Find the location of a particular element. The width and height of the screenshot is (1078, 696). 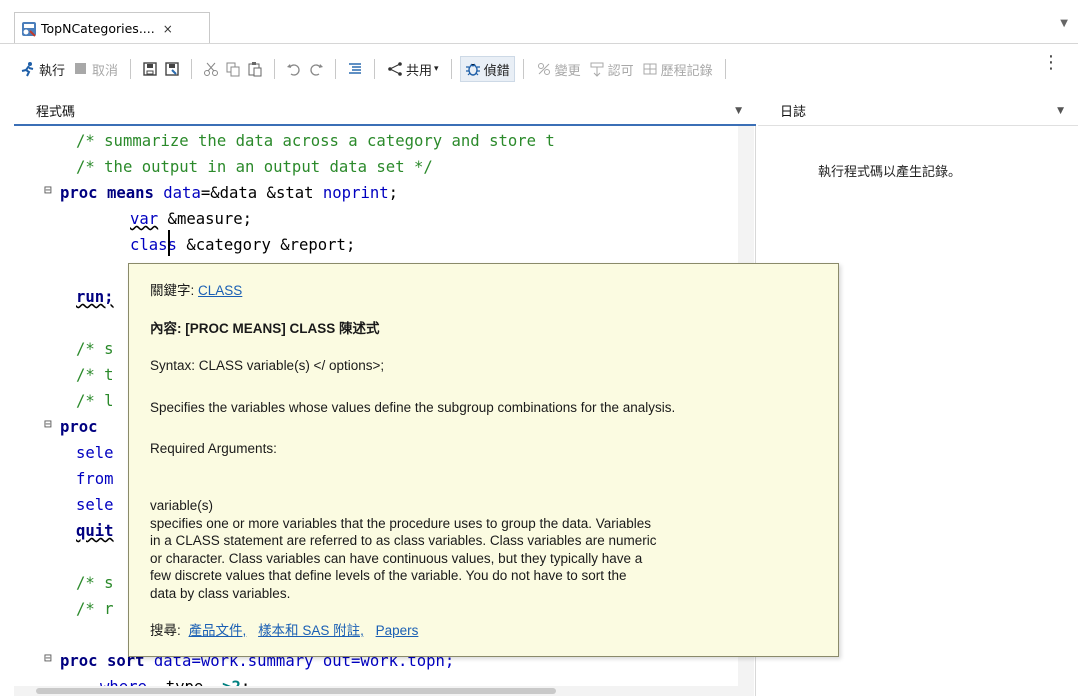

save-as-icon is located at coordinates (172, 69).